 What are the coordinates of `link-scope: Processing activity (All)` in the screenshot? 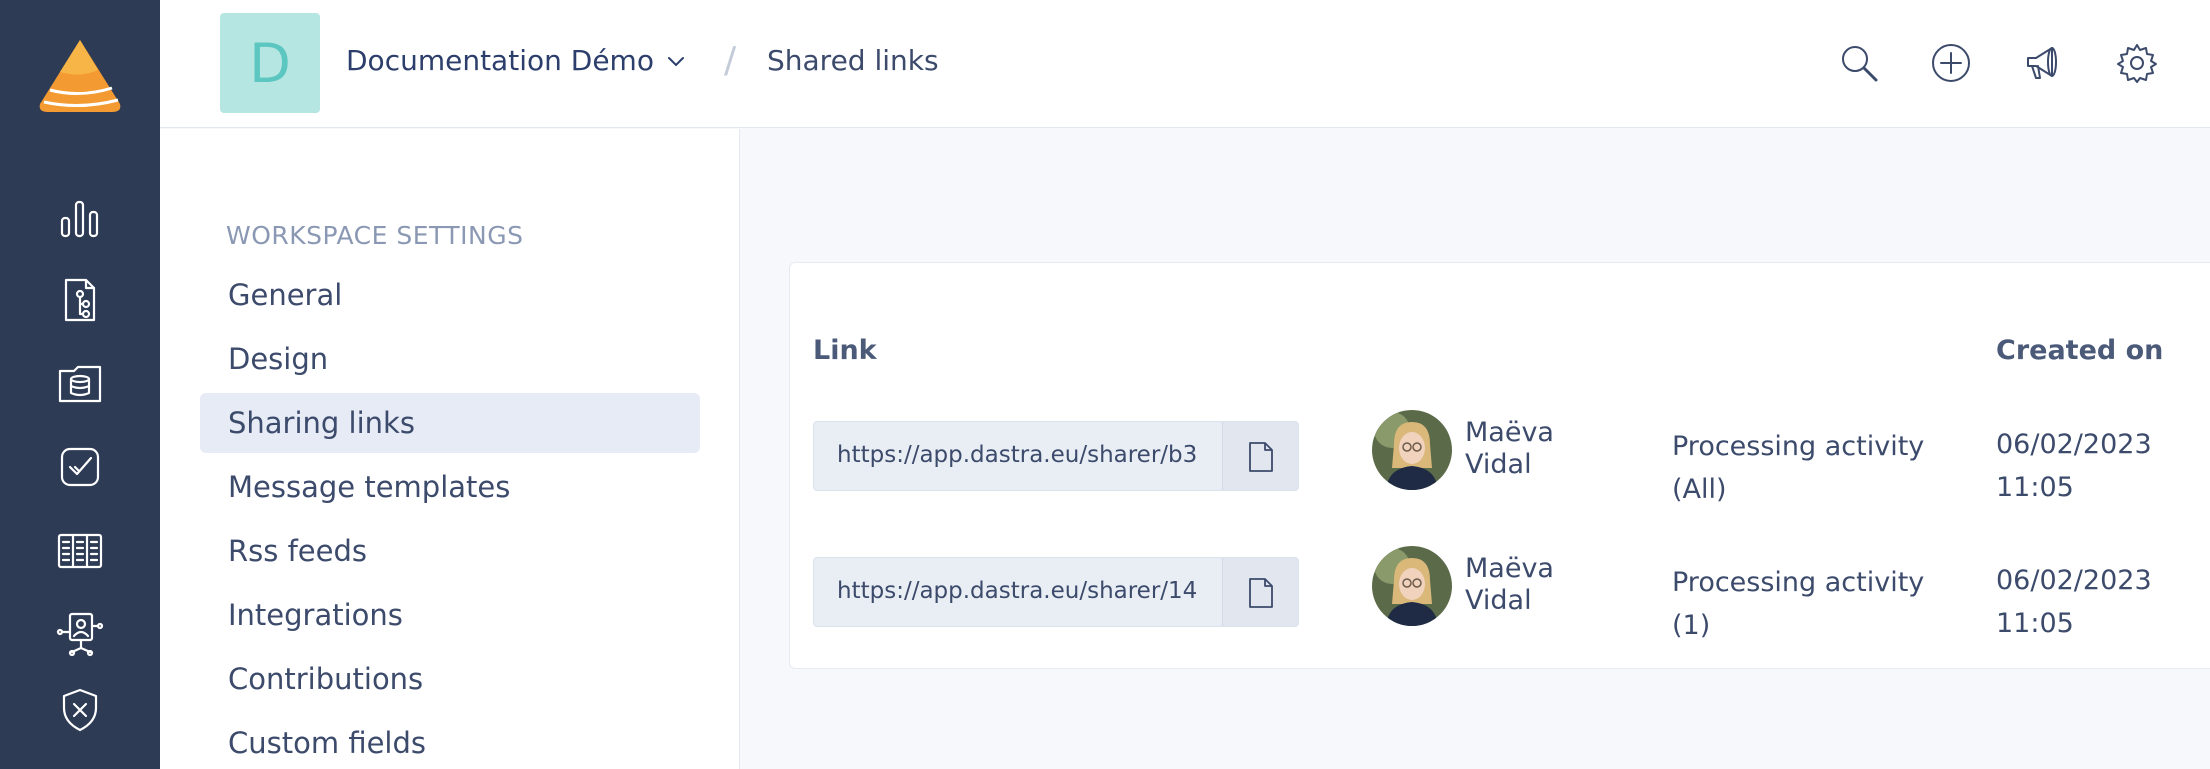 It's located at (1798, 468).